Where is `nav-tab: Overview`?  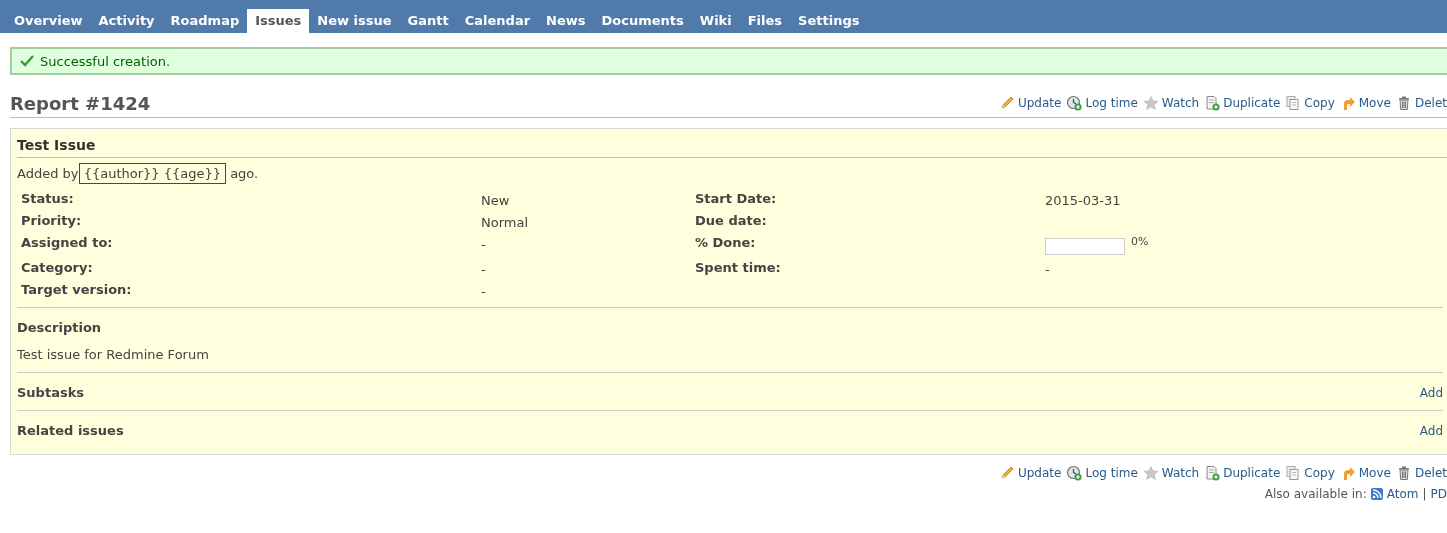
nav-tab: Overview is located at coordinates (48, 21).